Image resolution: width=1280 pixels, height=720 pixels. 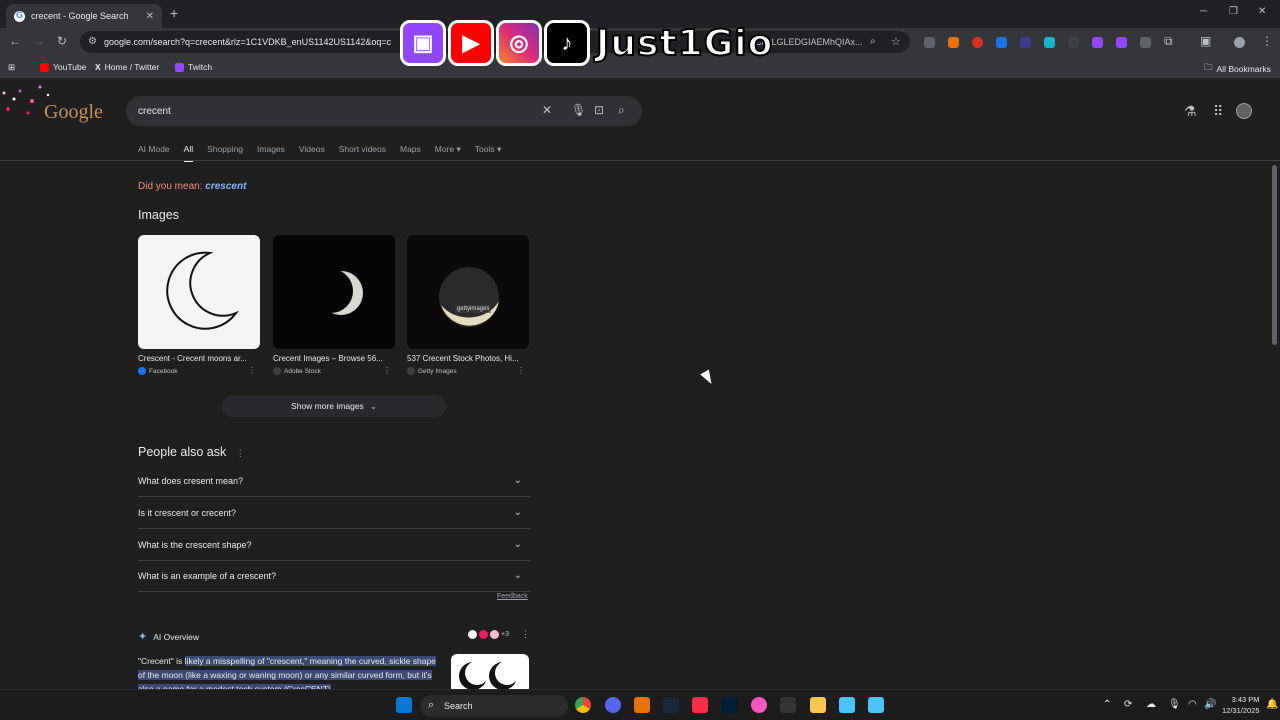 What do you see at coordinates (613, 705) in the screenshot?
I see `discord-icon` at bounding box center [613, 705].